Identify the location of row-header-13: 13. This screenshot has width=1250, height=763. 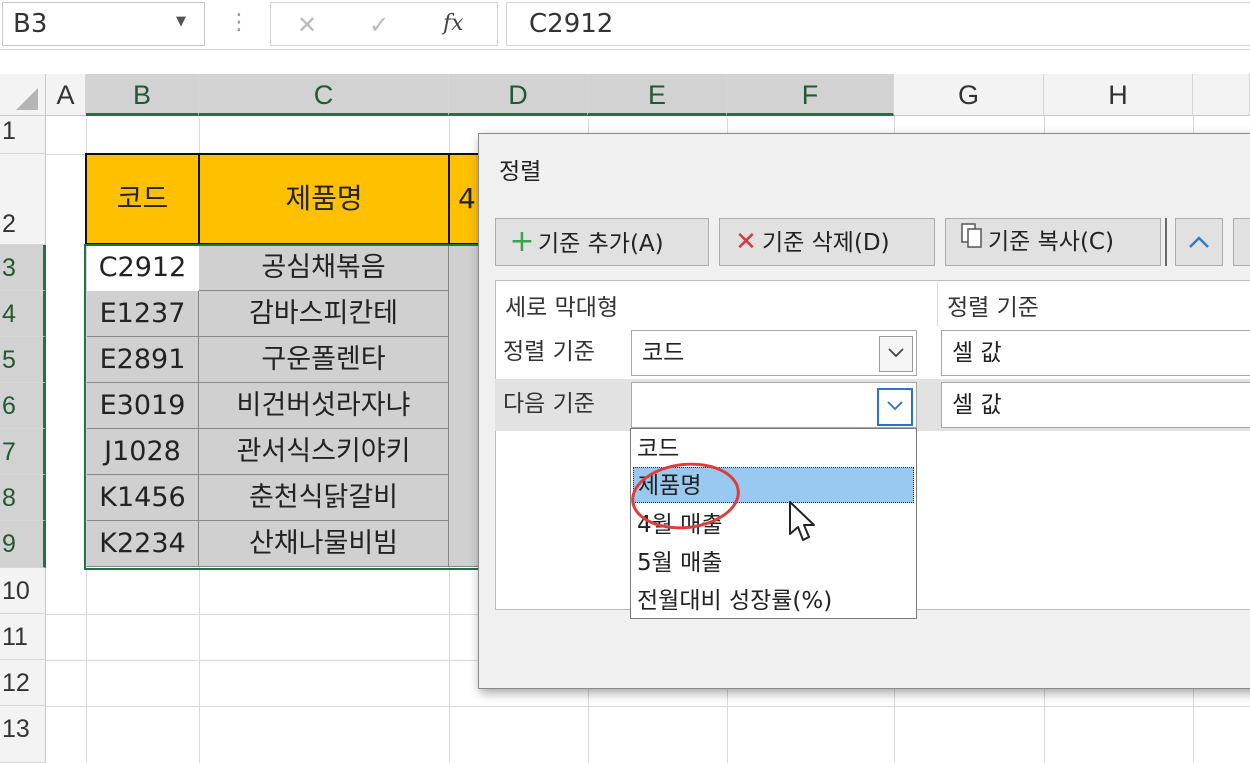
(23, 734).